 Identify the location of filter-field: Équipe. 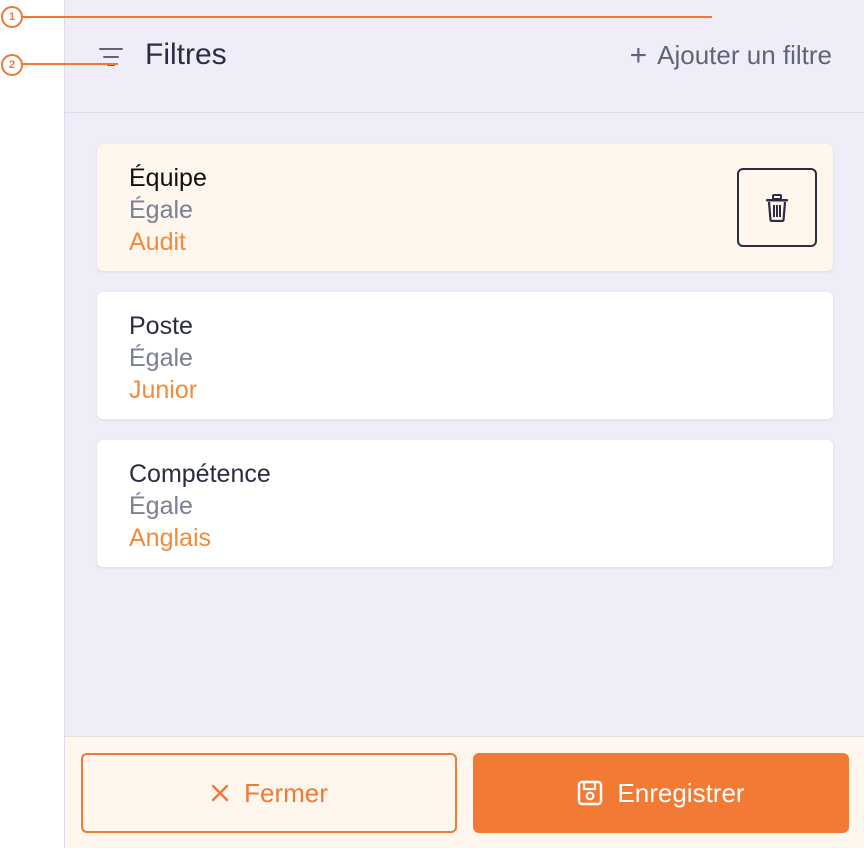
(168, 178).